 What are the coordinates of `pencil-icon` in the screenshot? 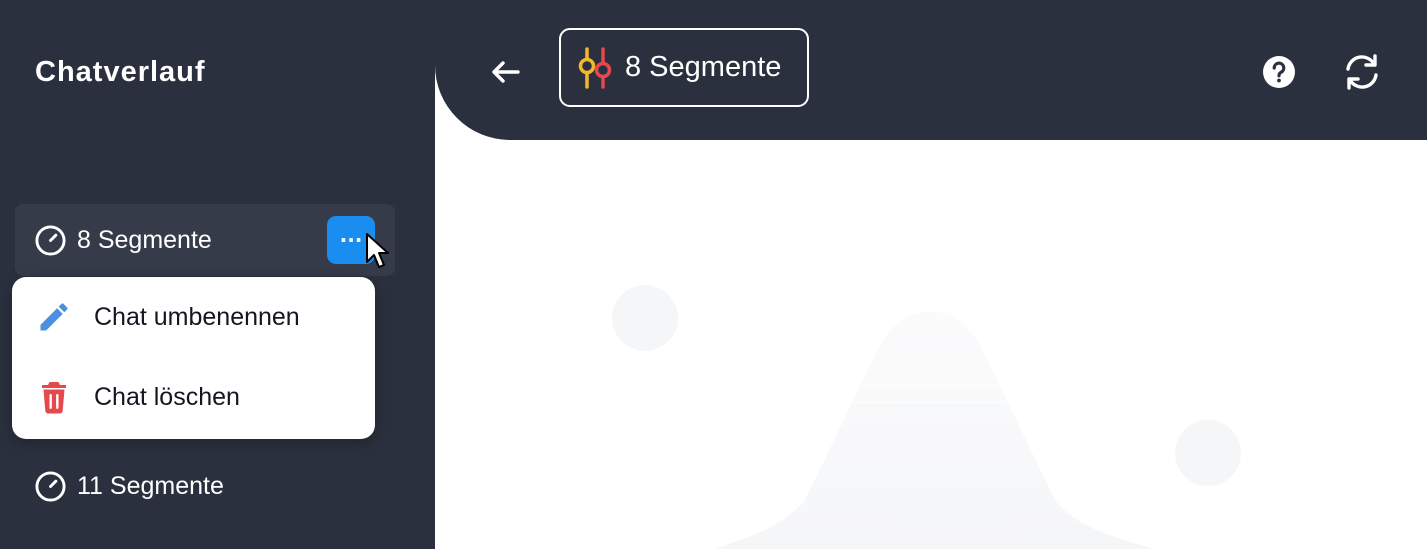 It's located at (54, 317).